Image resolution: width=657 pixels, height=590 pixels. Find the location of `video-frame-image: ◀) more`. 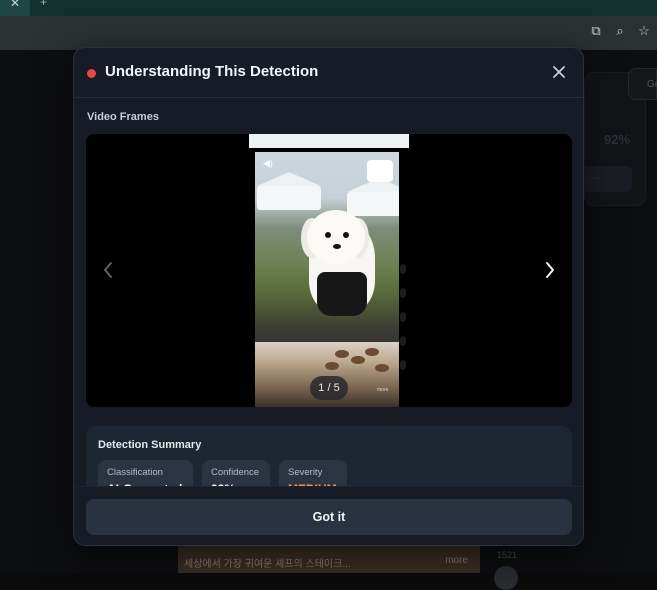

video-frame-image: ◀) more is located at coordinates (327, 279).